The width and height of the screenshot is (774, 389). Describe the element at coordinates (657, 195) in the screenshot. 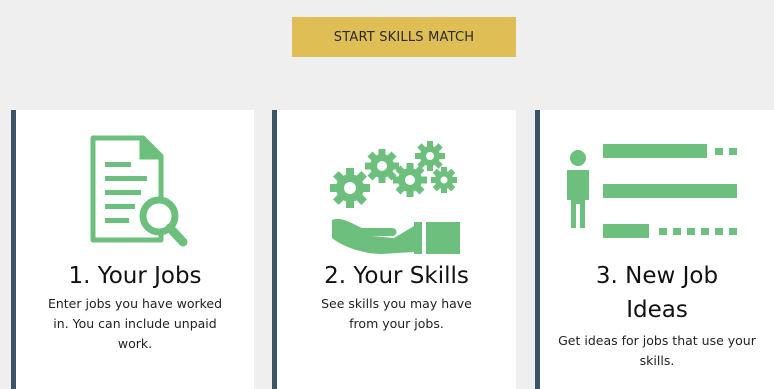

I see `person-list-icon` at that location.